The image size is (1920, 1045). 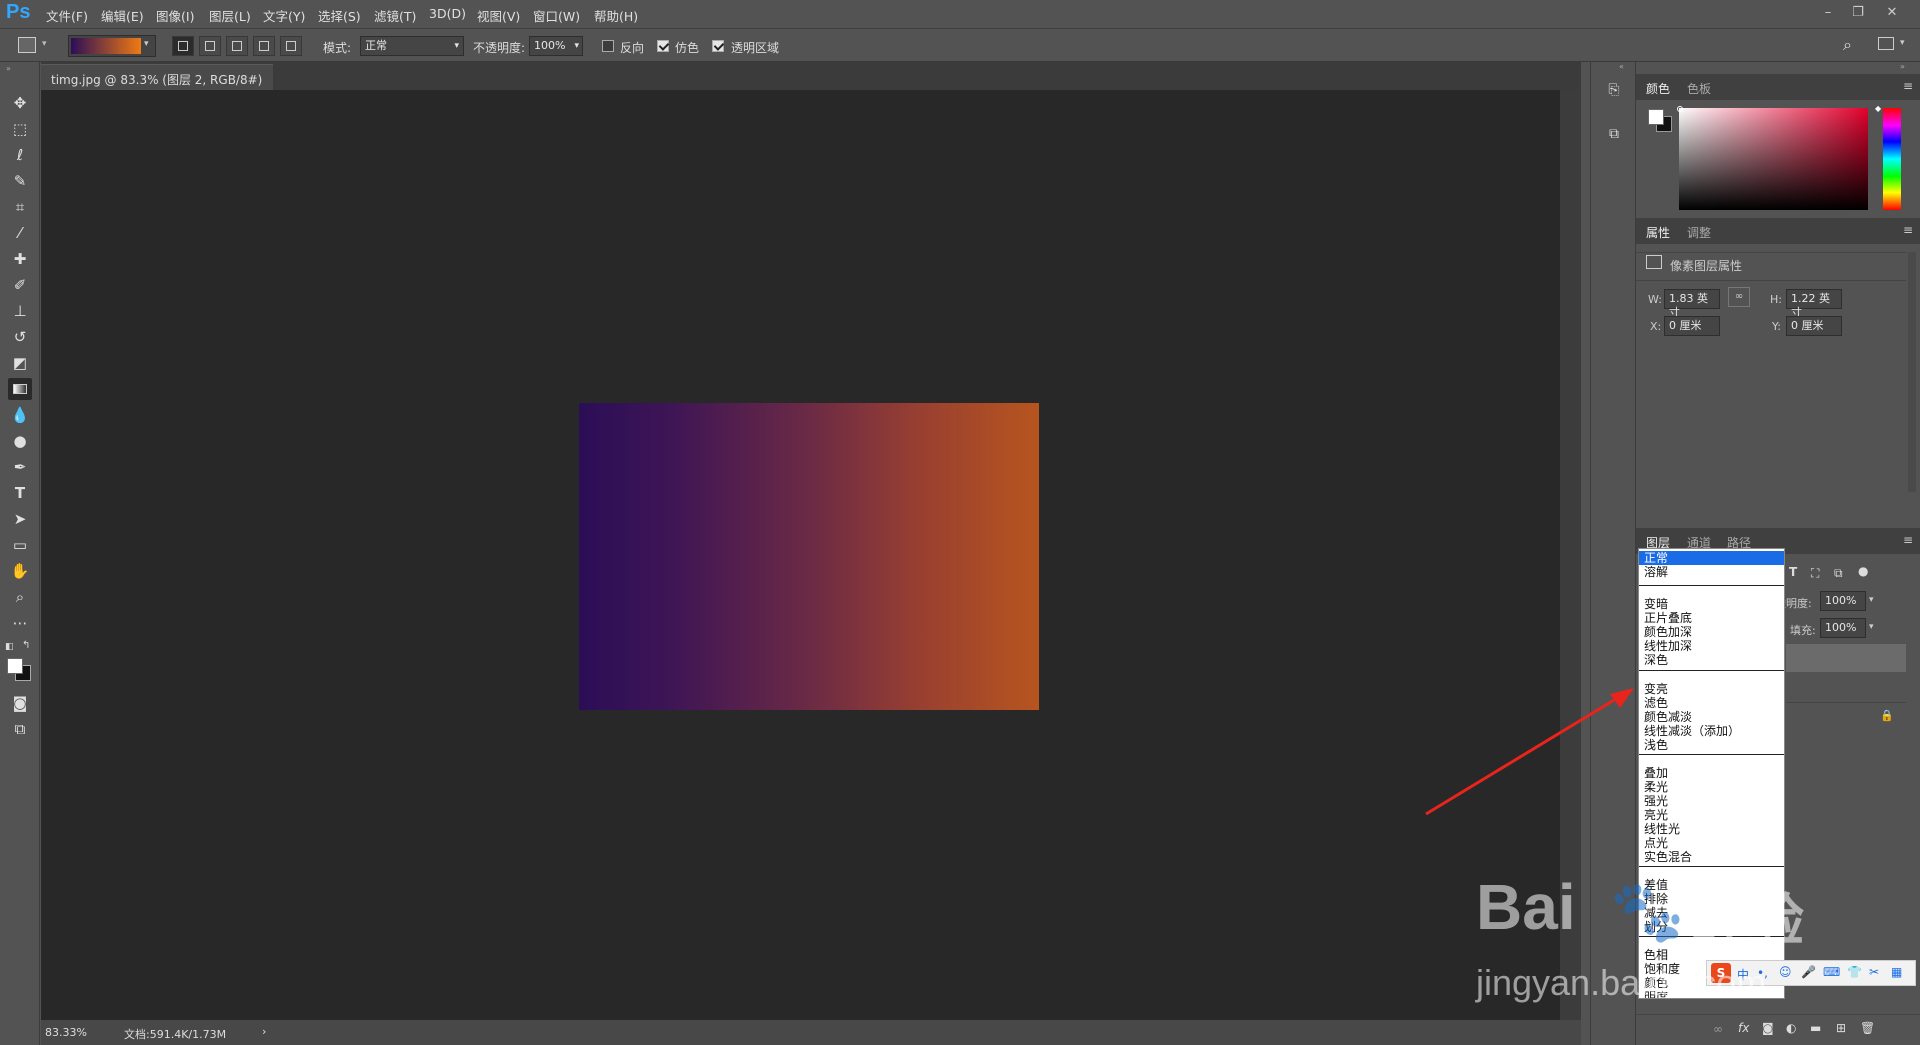 I want to click on zoom-tool-icon: ⌕, so click(x=20, y=597).